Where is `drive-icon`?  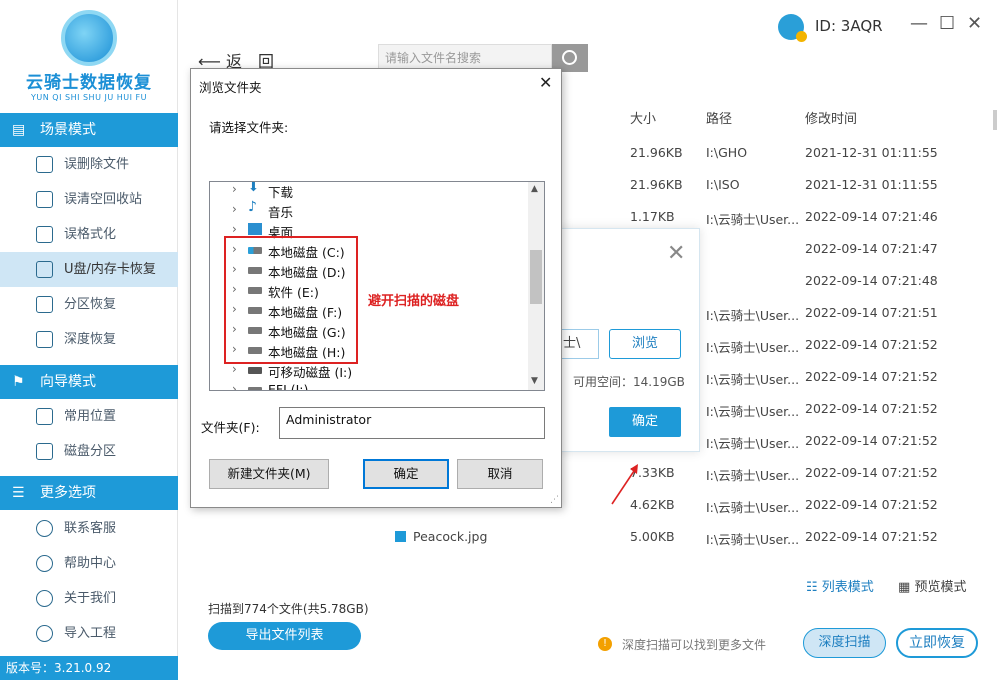 drive-icon is located at coordinates (255, 388).